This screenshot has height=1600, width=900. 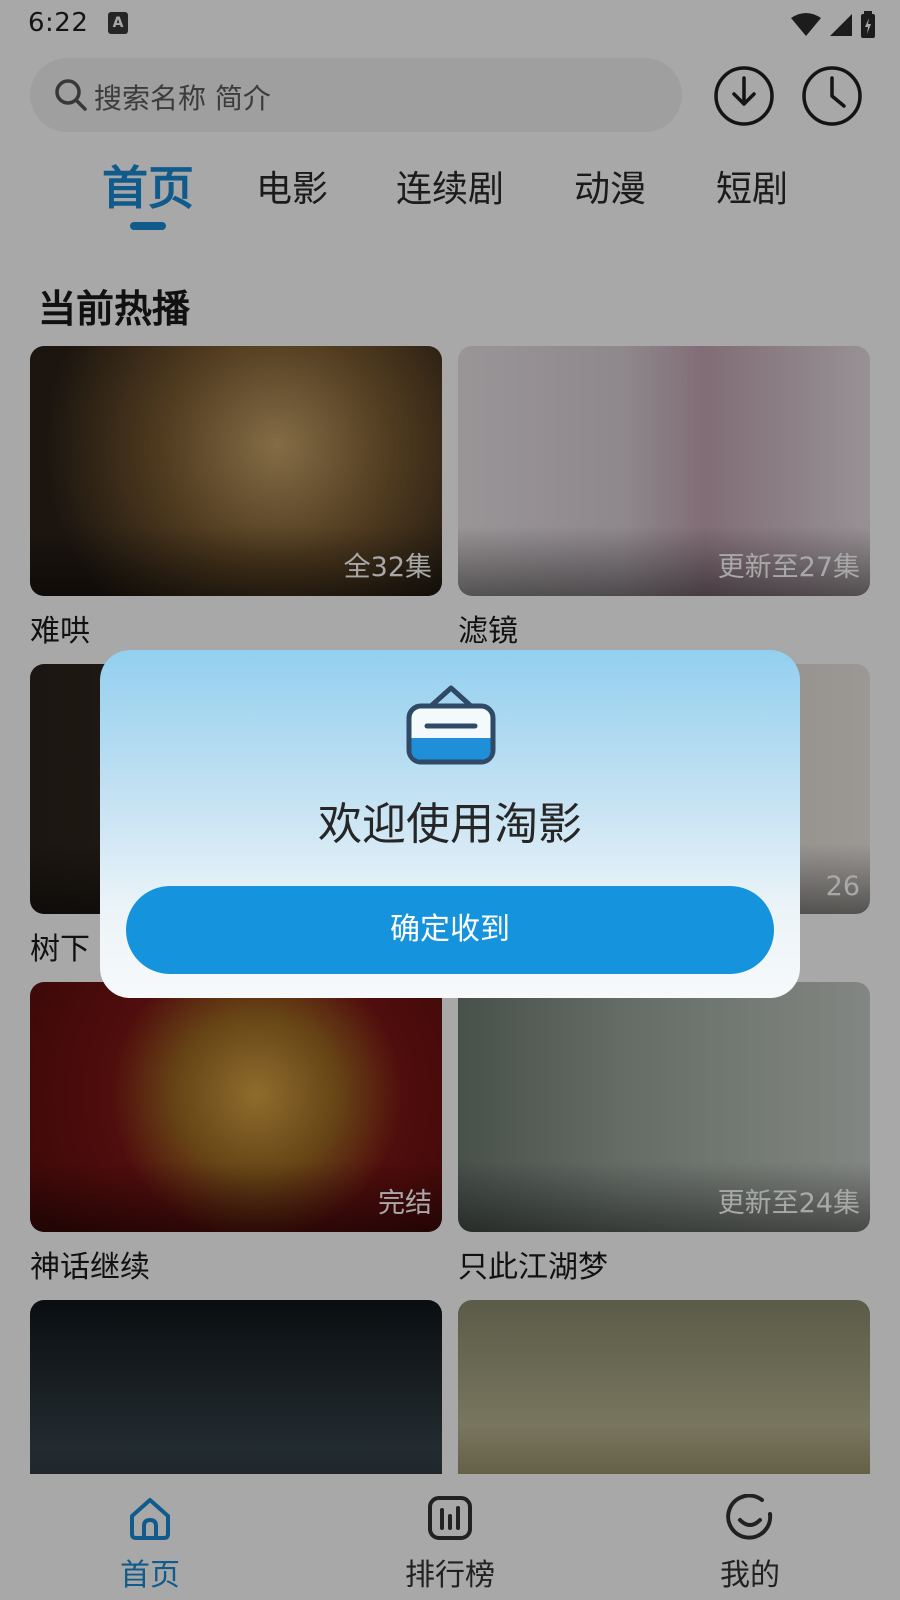 What do you see at coordinates (450, 930) in the screenshot?
I see `confirm-button: 确定收到` at bounding box center [450, 930].